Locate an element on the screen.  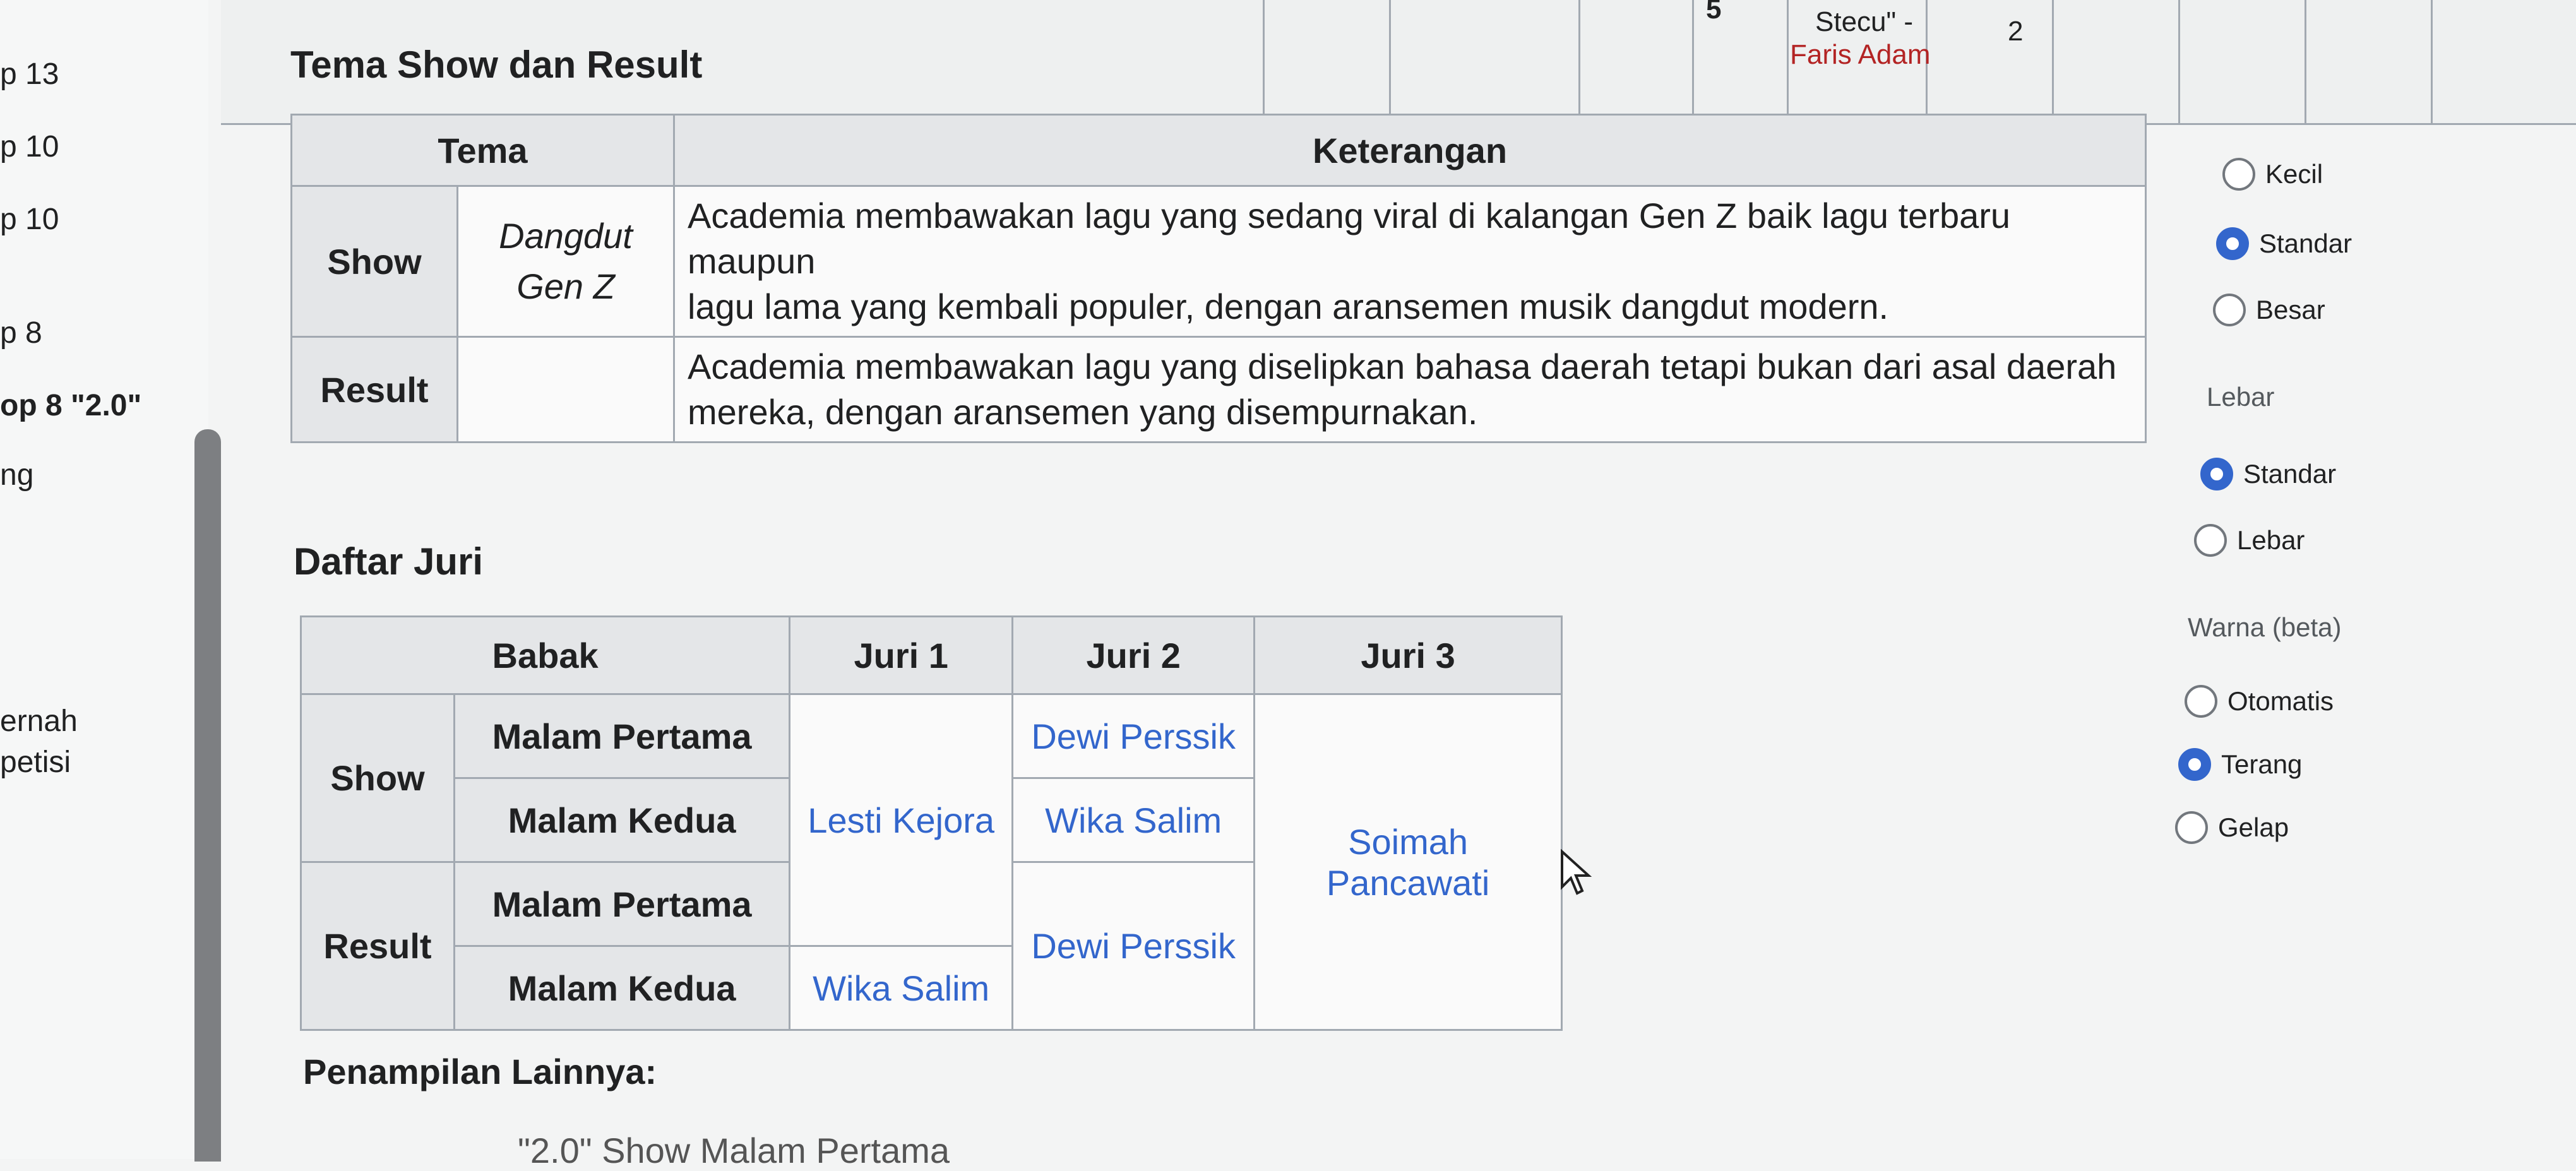
theme-row-tema: Dangdut Gen Z is located at coordinates (565, 261).